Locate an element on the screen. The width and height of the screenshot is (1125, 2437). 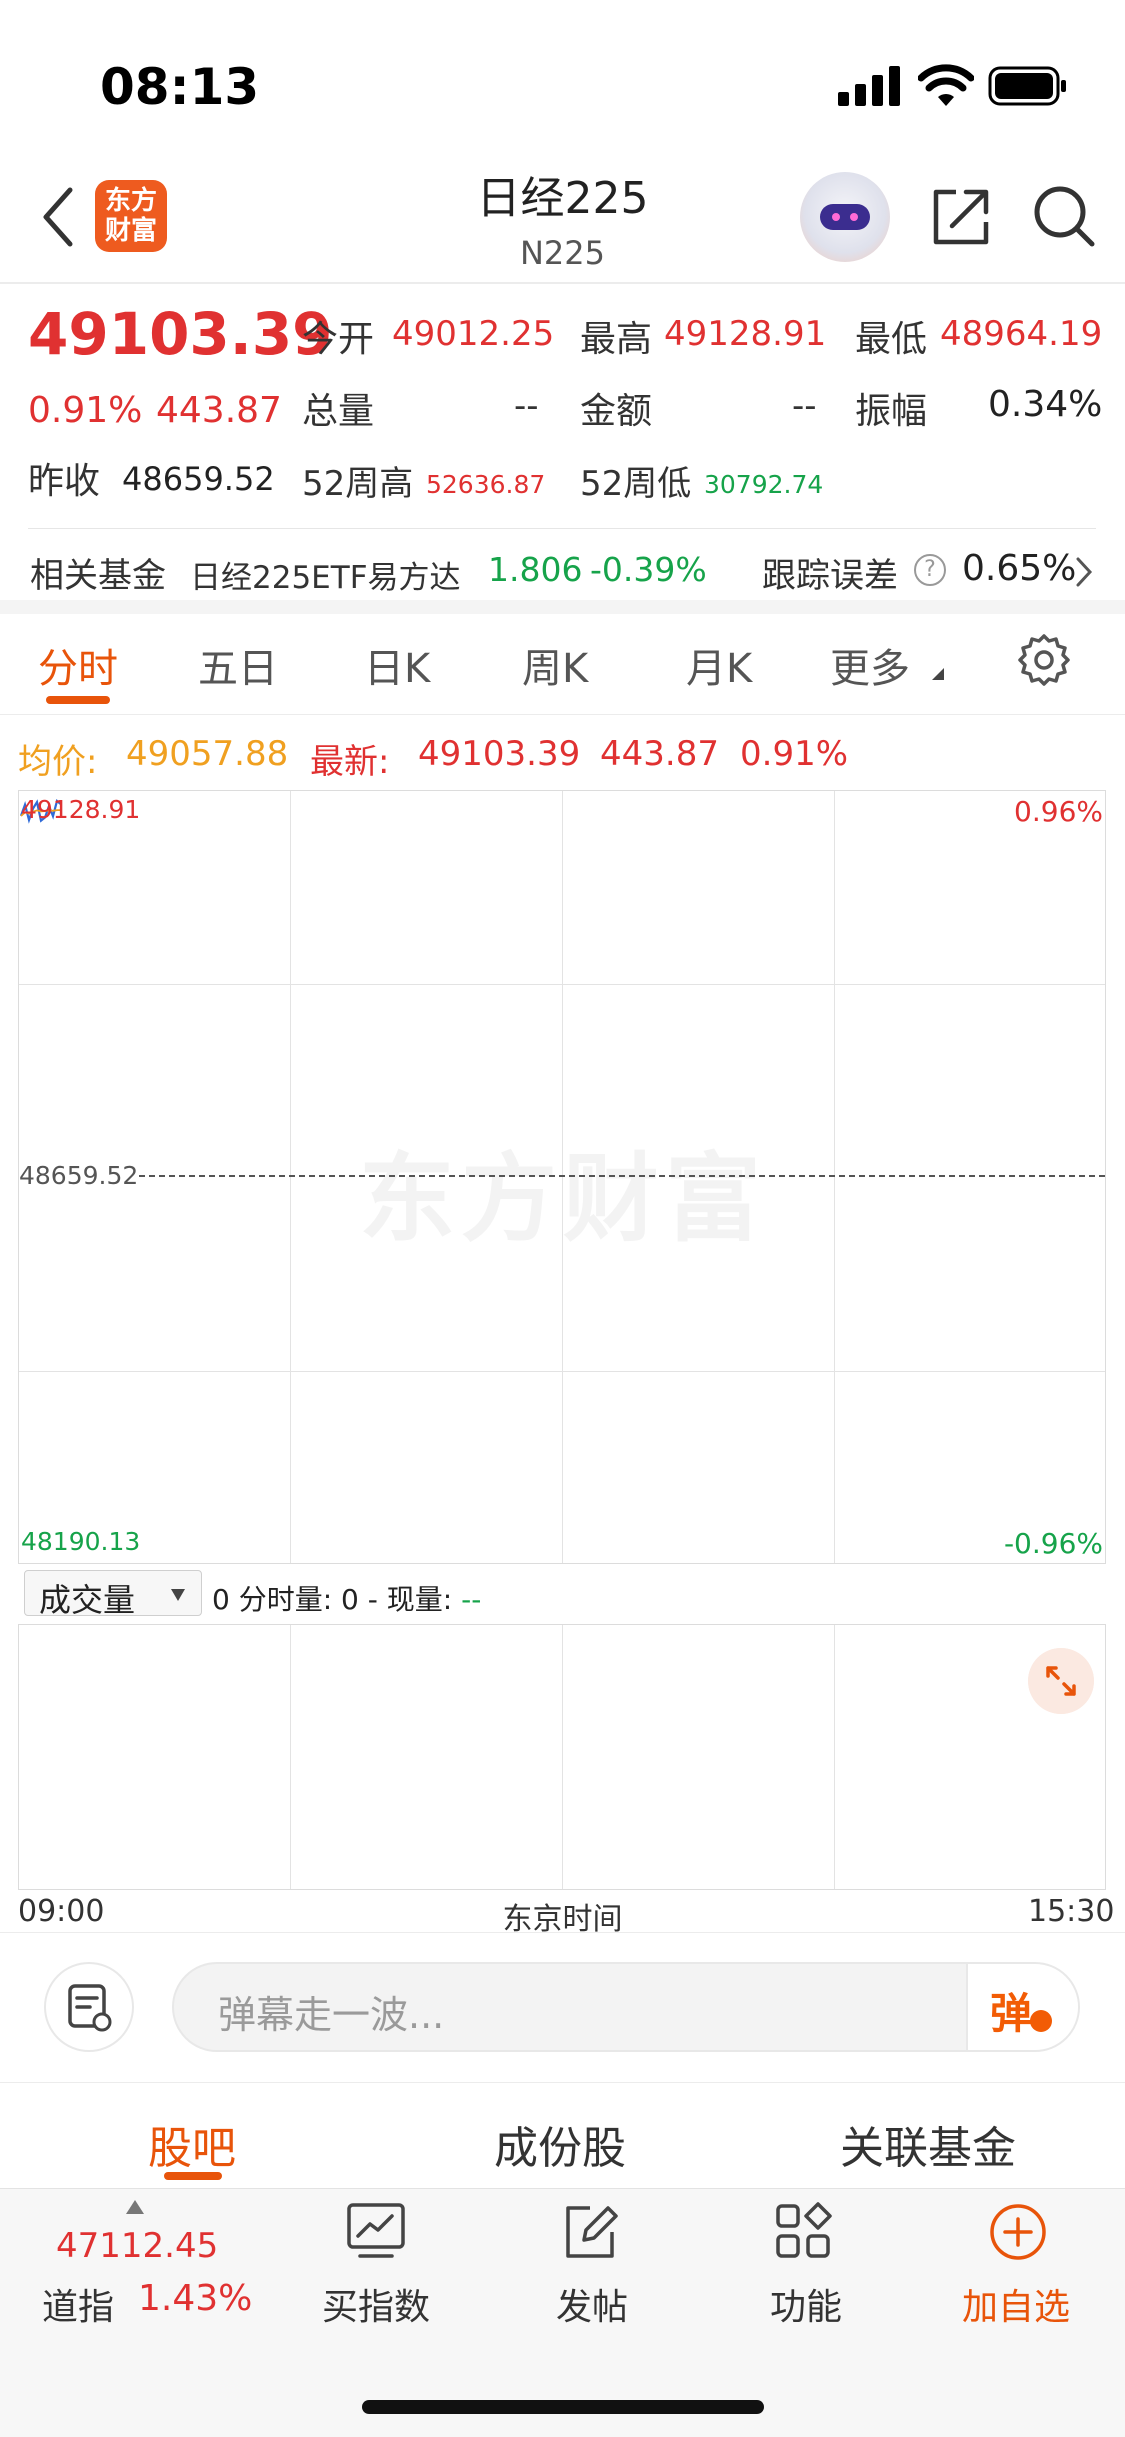
high-value: 49128.91 is located at coordinates (745, 334).